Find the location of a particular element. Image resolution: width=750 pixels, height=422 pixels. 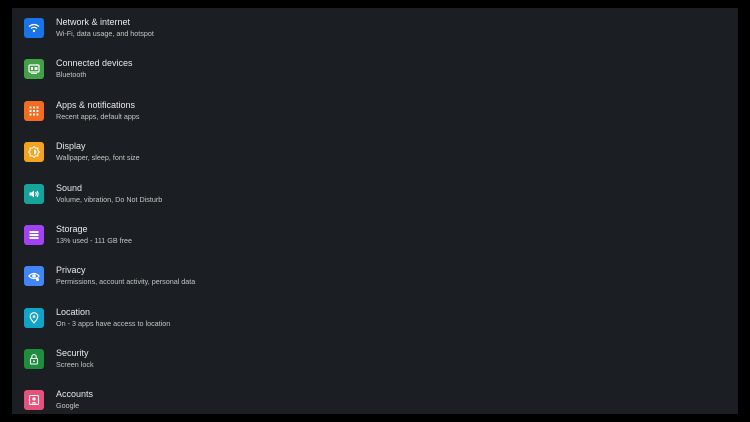

storage-icon is located at coordinates (34, 235).